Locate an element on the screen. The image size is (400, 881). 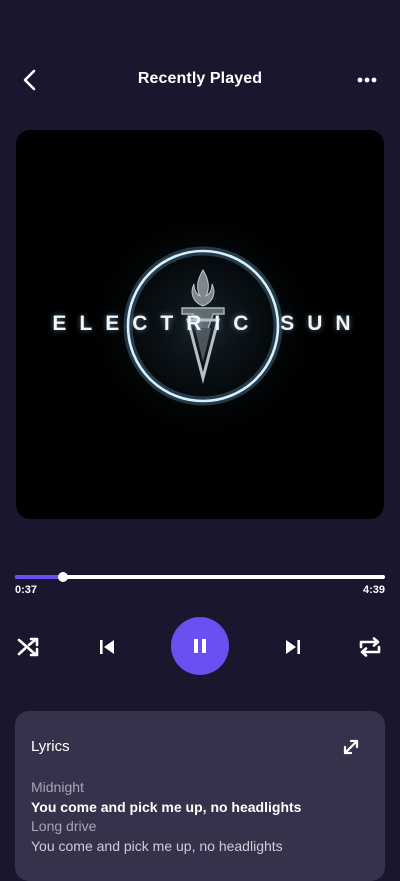
expand-icon is located at coordinates (351, 747).